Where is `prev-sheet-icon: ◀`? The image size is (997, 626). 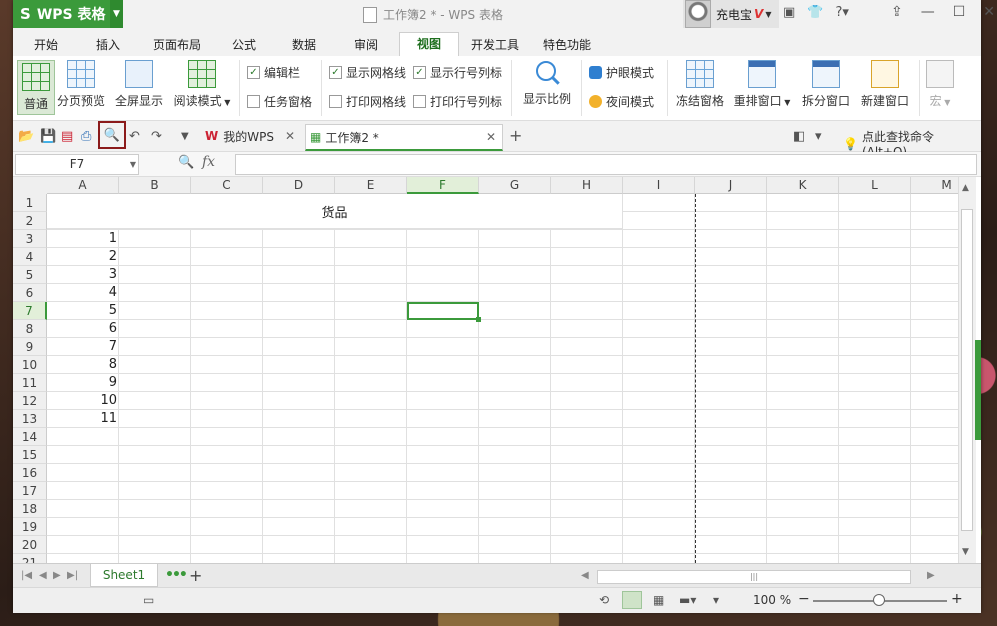
prev-sheet-icon: ◀ is located at coordinates (43, 575).